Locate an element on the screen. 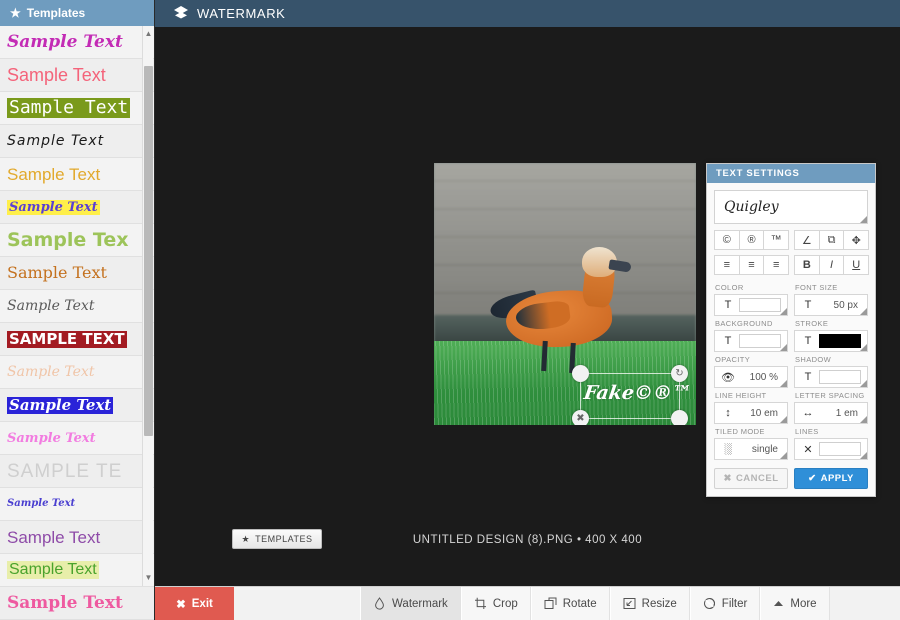 The height and width of the screenshot is (620, 900). resize-corner-icon is located at coordinates (783, 455).